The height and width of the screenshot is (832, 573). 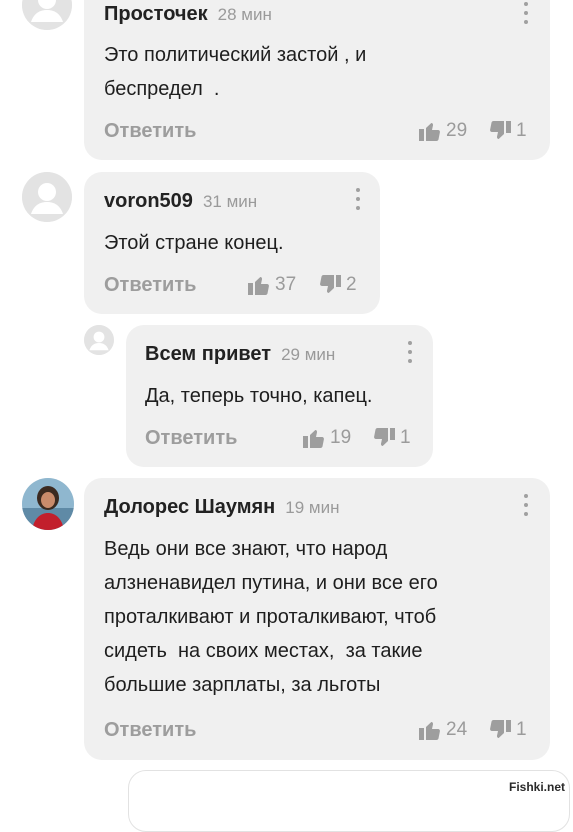 I want to click on comment-author: Просточек 28 мин, so click(x=188, y=14).